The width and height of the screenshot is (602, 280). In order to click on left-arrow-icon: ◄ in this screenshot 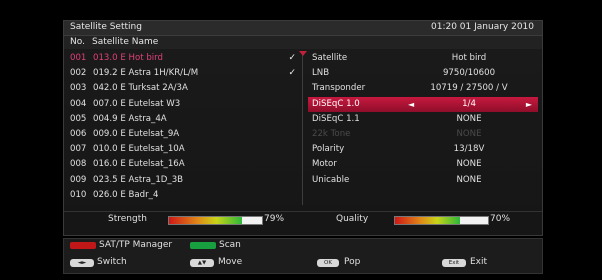, I will do `click(411, 104)`.